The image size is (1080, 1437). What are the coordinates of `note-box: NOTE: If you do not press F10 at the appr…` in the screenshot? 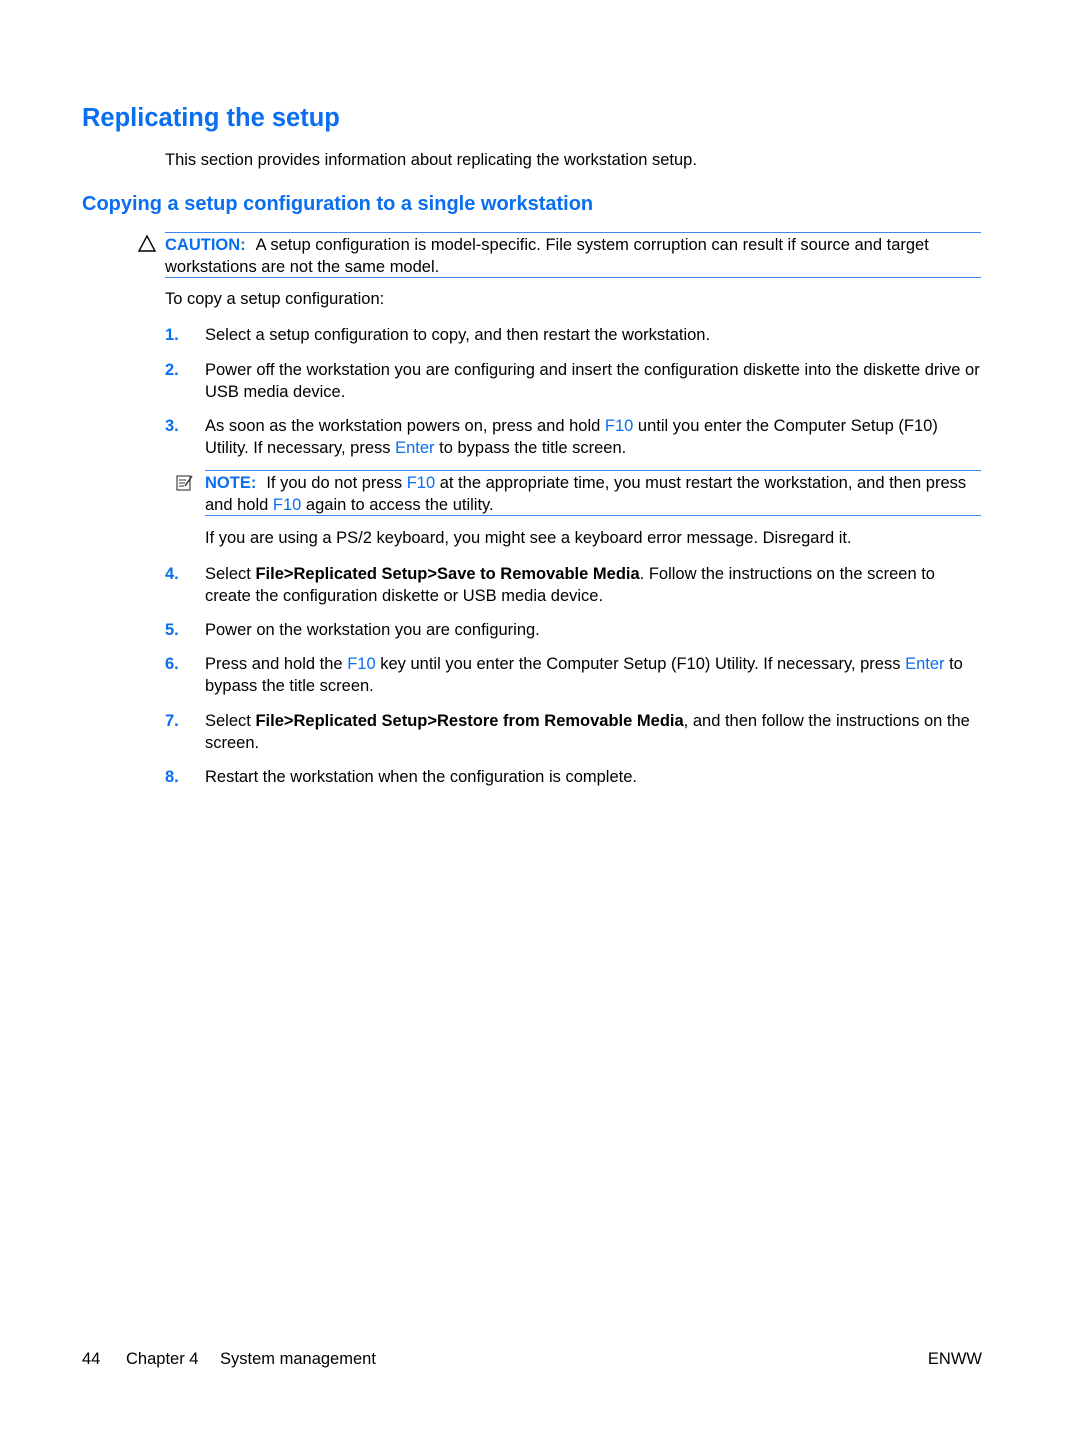 It's located at (578, 493).